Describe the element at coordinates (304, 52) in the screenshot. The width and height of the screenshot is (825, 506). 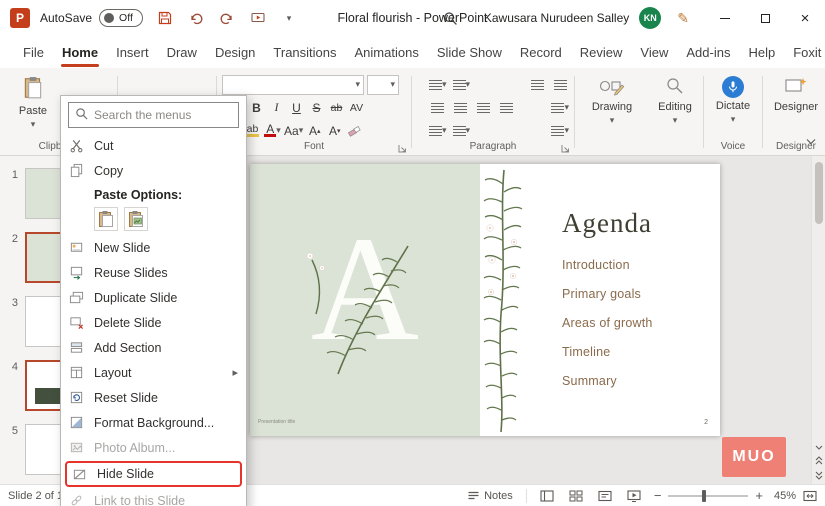
I see `menu-transitions: Transitions` at that location.